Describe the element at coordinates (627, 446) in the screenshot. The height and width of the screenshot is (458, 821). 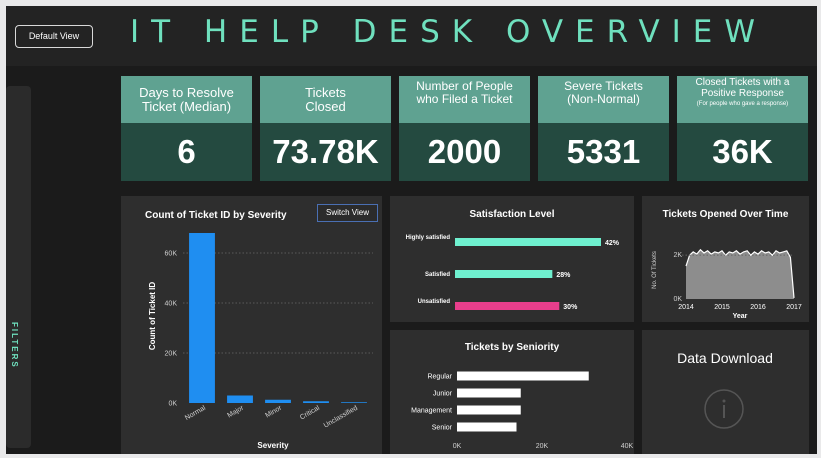
I see `x-tick-label: 40K` at that location.